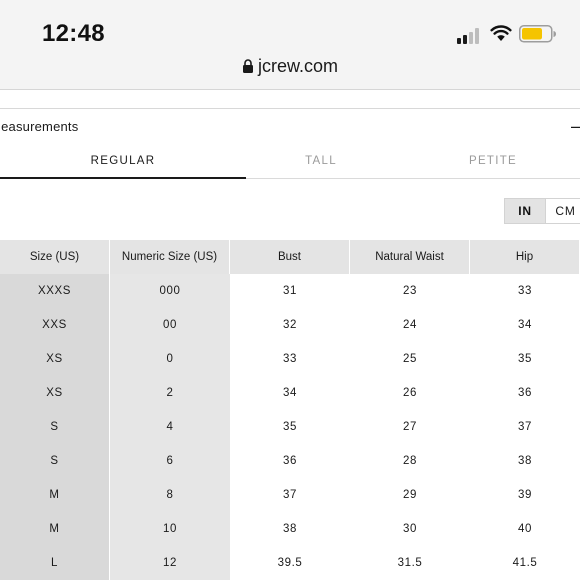 The image size is (580, 580). What do you see at coordinates (170, 393) in the screenshot?
I see `cell-numeric-size: 2` at bounding box center [170, 393].